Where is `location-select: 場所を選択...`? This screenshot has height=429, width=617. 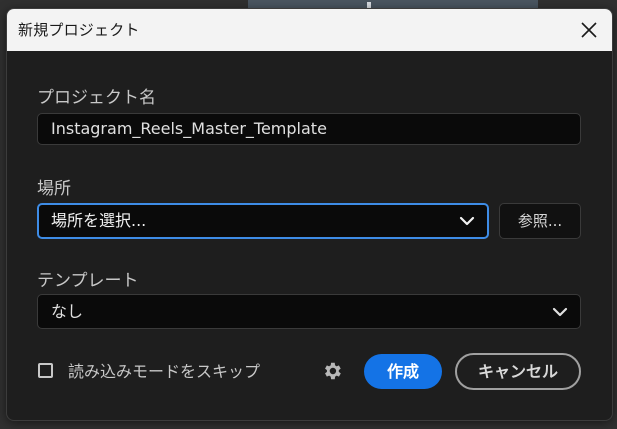
location-select: 場所を選択... is located at coordinates (263, 221).